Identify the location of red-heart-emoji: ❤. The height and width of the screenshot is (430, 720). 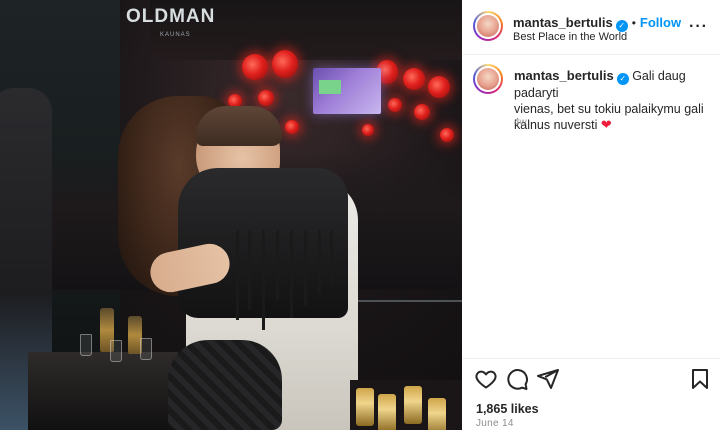
(606, 124).